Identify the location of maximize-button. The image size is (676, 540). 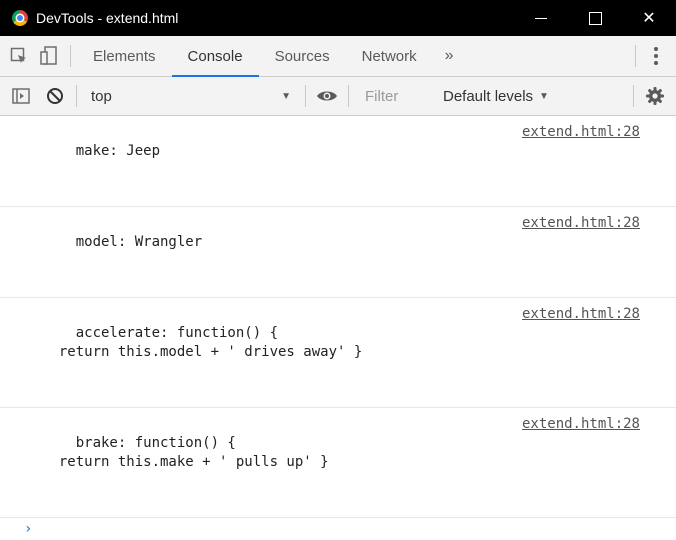
(595, 18).